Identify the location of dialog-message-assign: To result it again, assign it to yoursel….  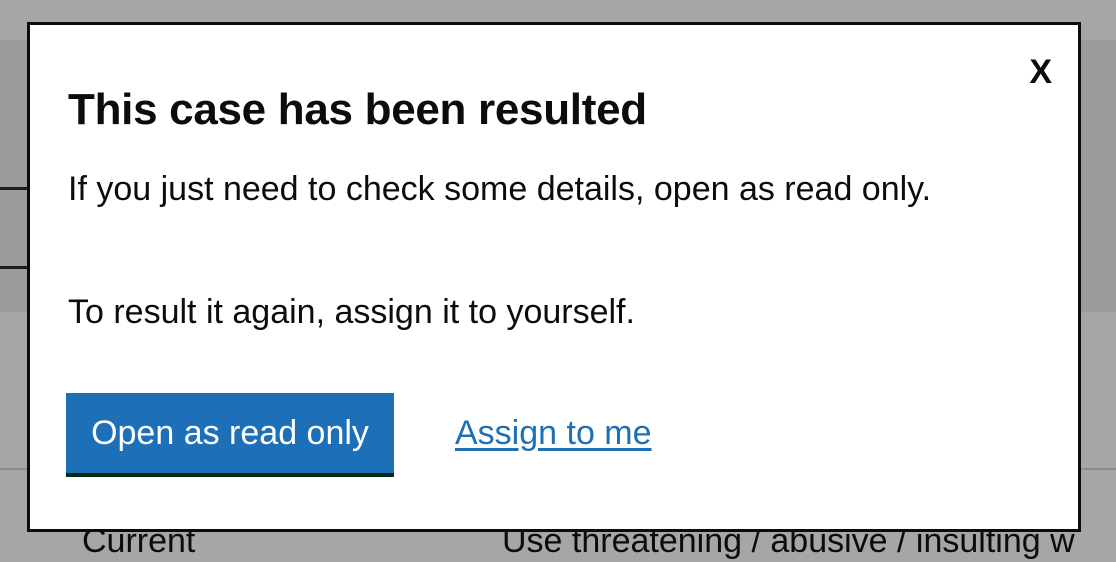
(351, 312).